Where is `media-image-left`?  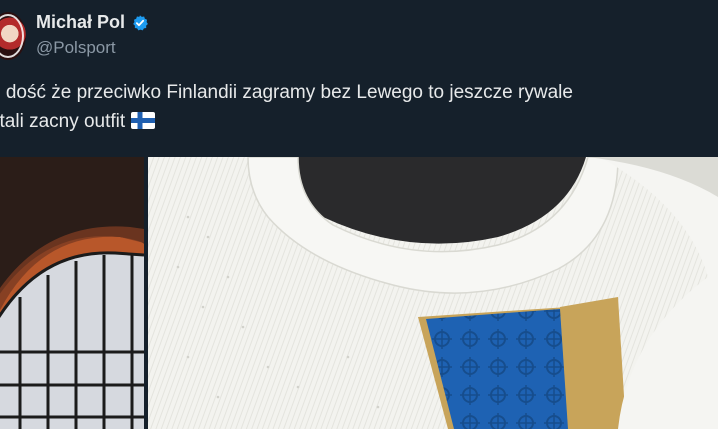 media-image-left is located at coordinates (72, 293).